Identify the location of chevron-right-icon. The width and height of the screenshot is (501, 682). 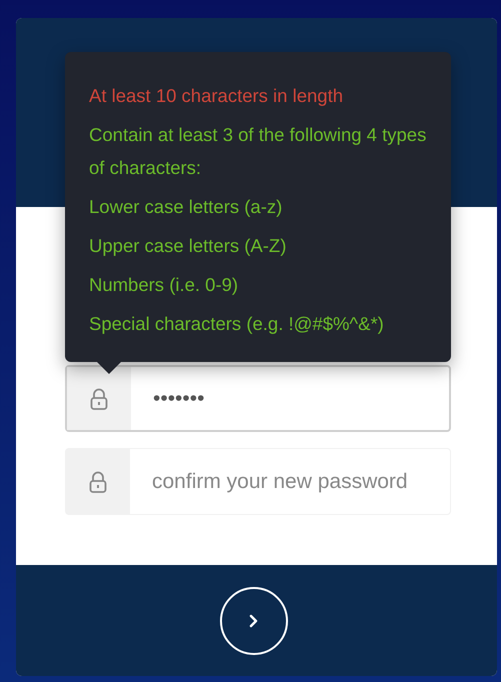
(253, 621).